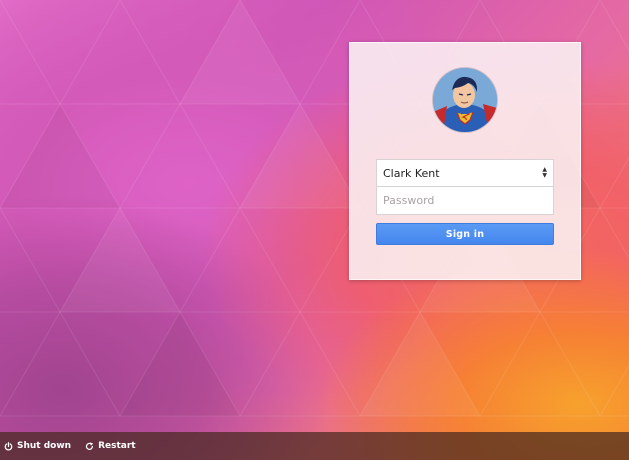 This screenshot has width=629, height=460. I want to click on shut-down-label: Shut down, so click(44, 446).